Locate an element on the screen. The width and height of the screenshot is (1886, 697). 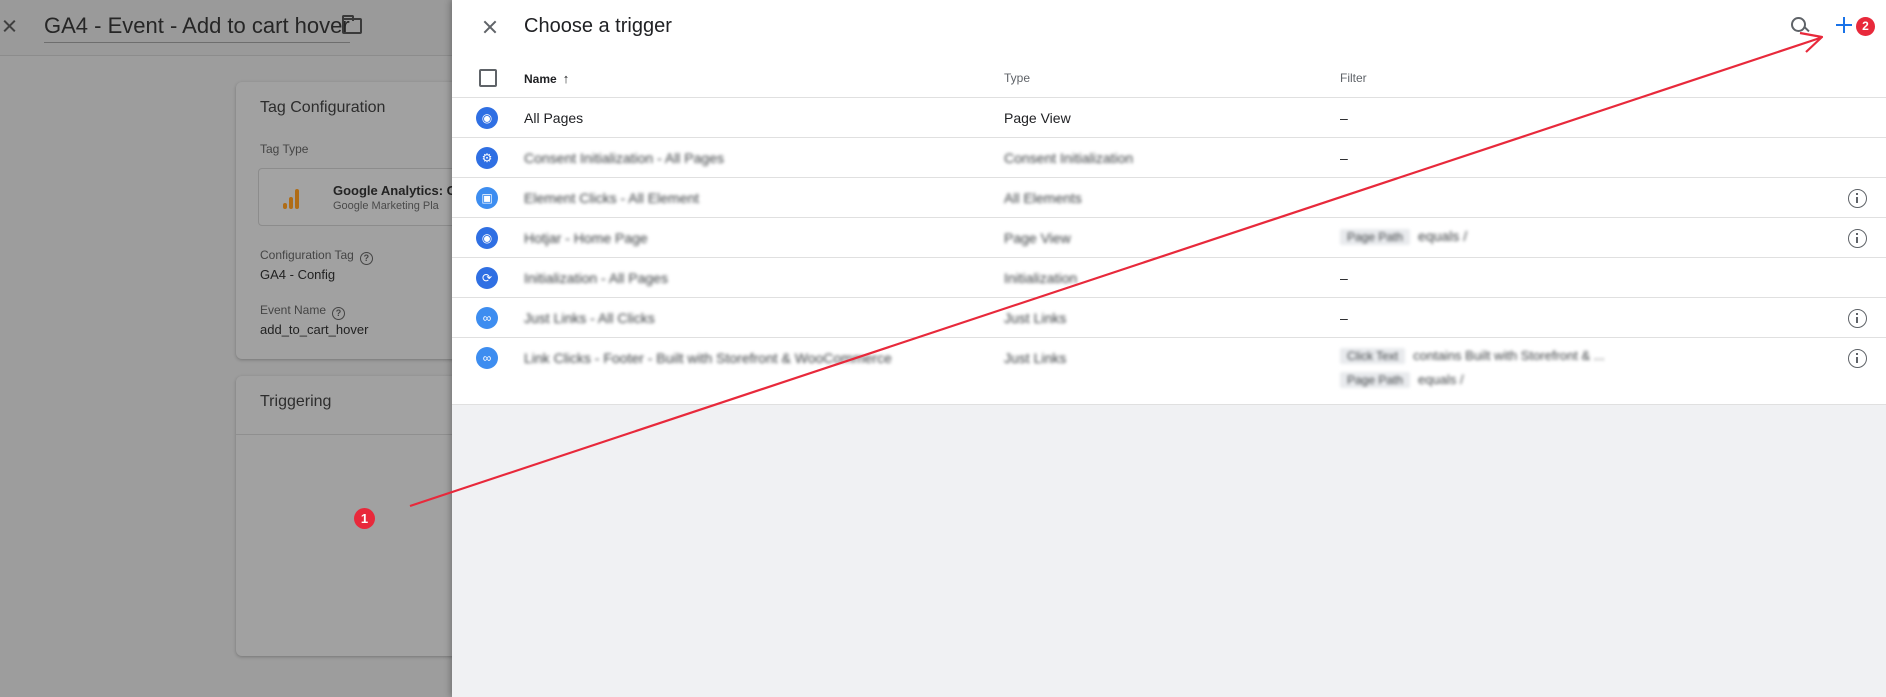
panel-title: Choose a trigger is located at coordinates (598, 26).